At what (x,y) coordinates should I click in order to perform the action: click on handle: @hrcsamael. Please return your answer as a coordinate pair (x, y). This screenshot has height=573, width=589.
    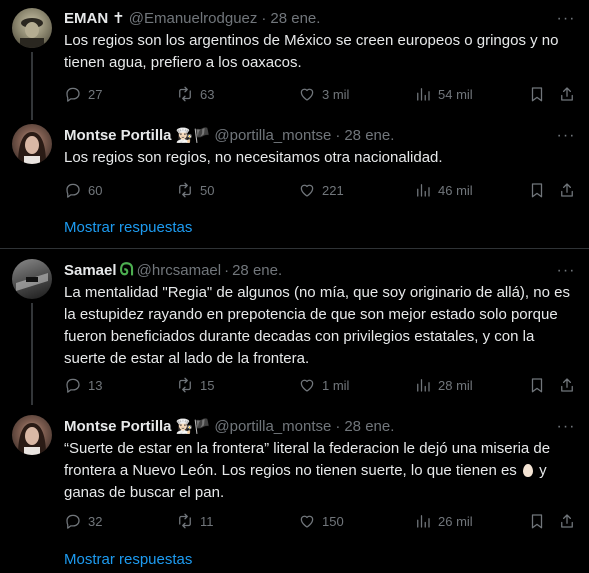
    Looking at the image, I should click on (179, 270).